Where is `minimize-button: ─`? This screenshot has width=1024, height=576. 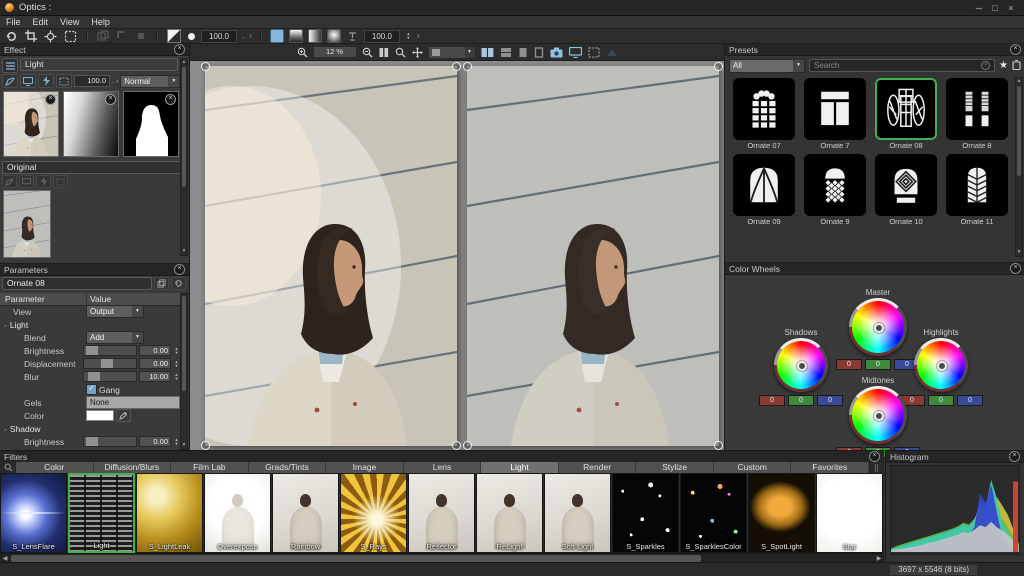
minimize-button: ─ is located at coordinates (979, 8).